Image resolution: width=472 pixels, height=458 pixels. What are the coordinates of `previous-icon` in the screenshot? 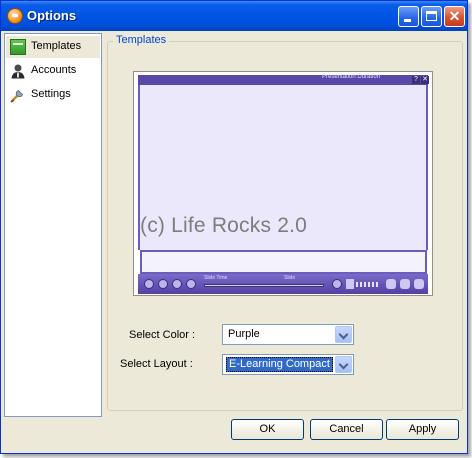 It's located at (163, 284).